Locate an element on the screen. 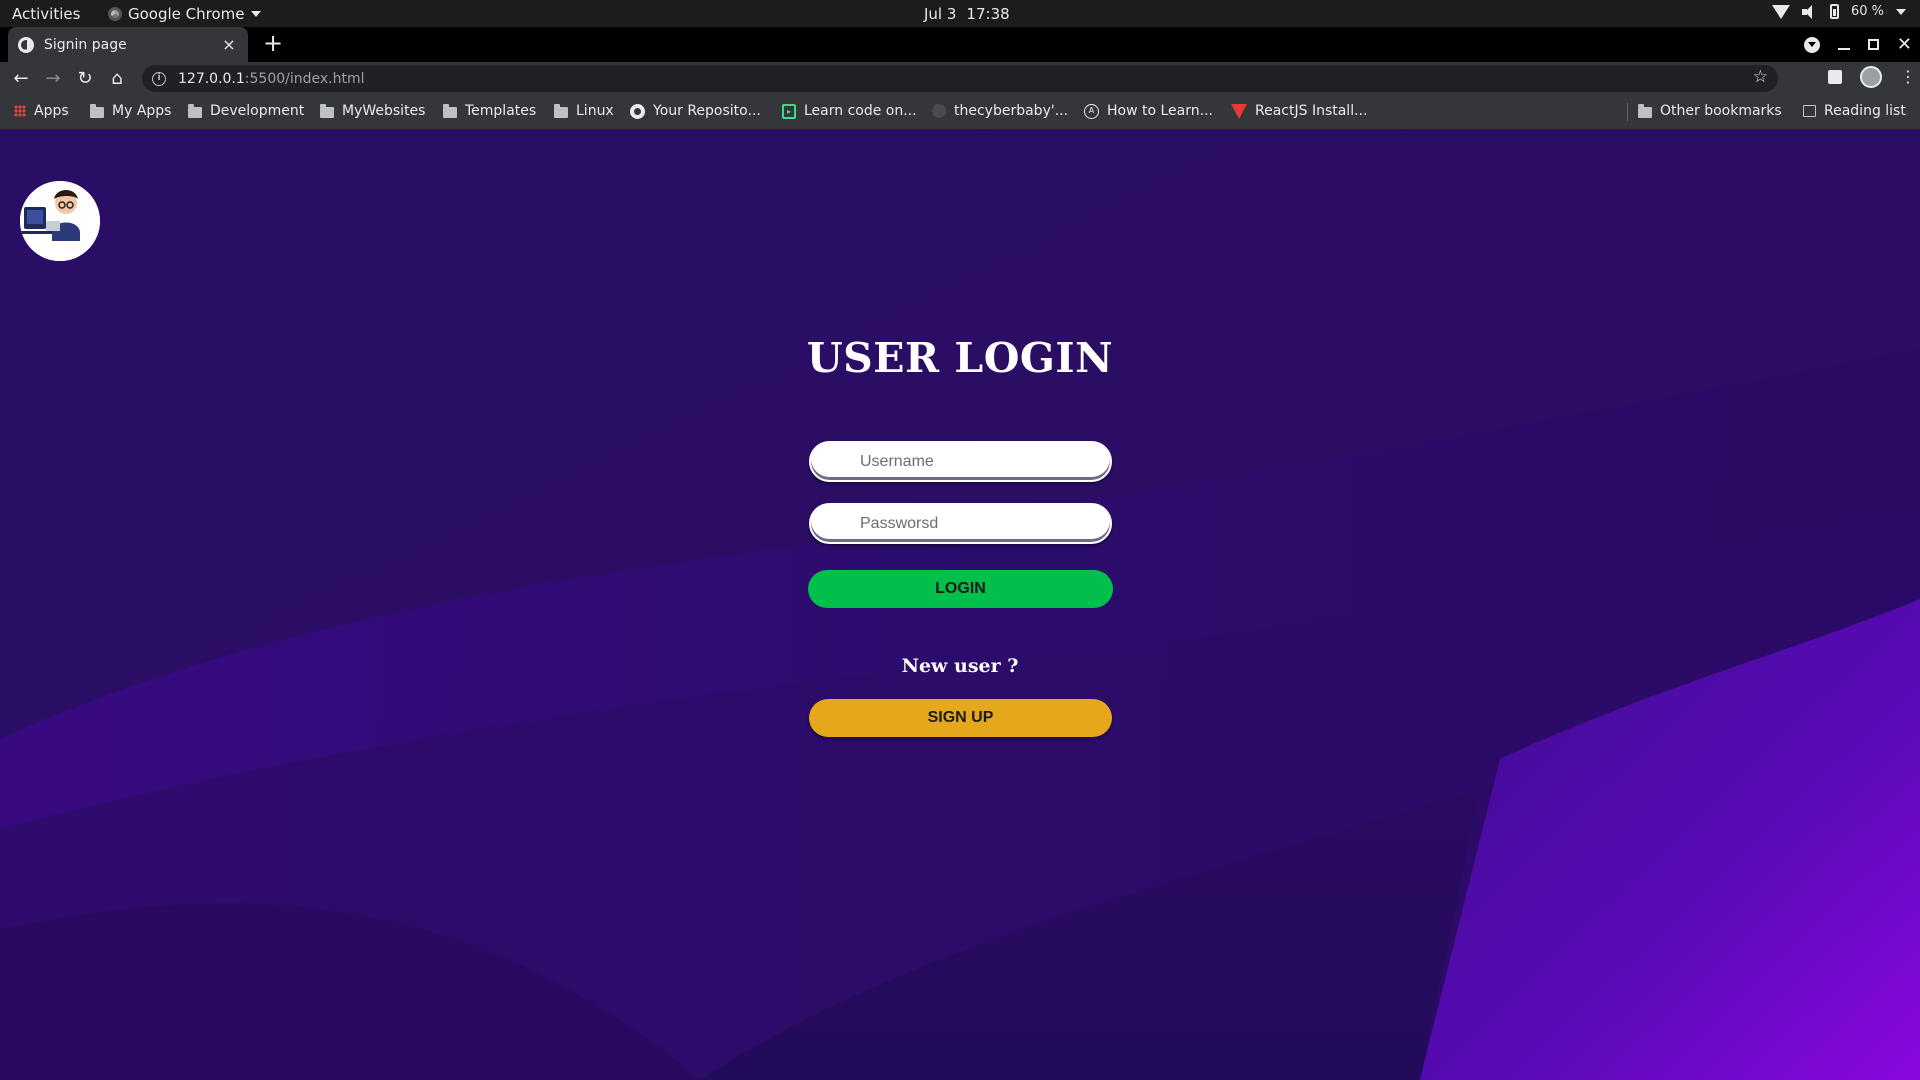 This screenshot has height=1080, width=1920. battery-icon is located at coordinates (1834, 11).